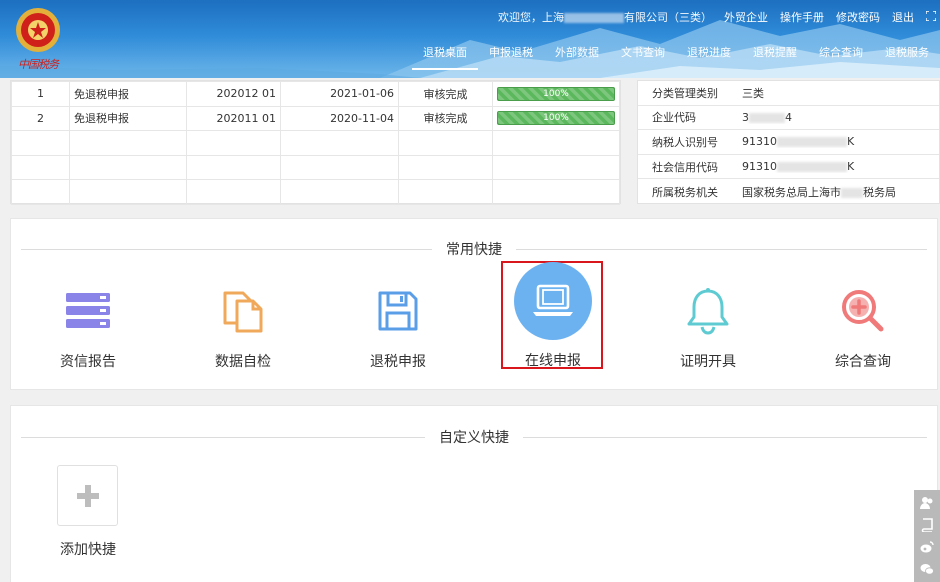  What do you see at coordinates (927, 569) in the screenshot?
I see `wechat-icon` at bounding box center [927, 569].